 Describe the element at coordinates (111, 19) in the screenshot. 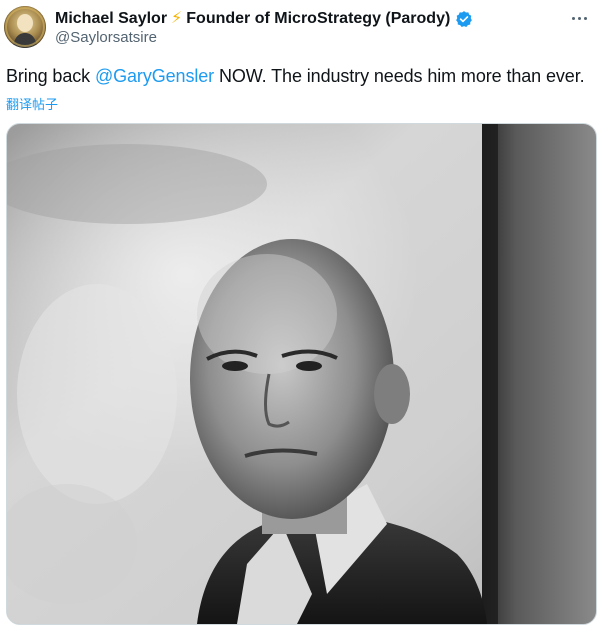

I see `author-display-name: Michael Saylor` at that location.